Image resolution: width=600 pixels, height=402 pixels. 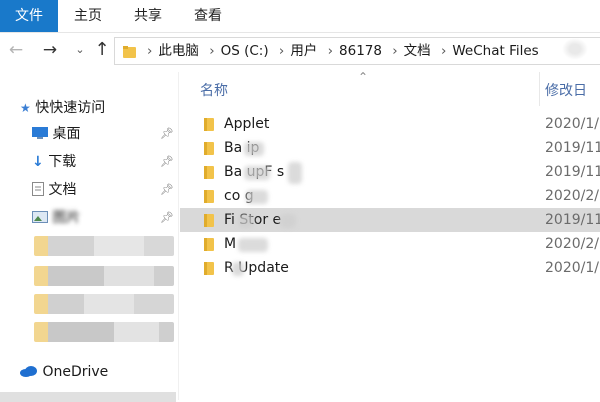 I want to click on nav-item-documents: 文档, so click(x=54, y=190).